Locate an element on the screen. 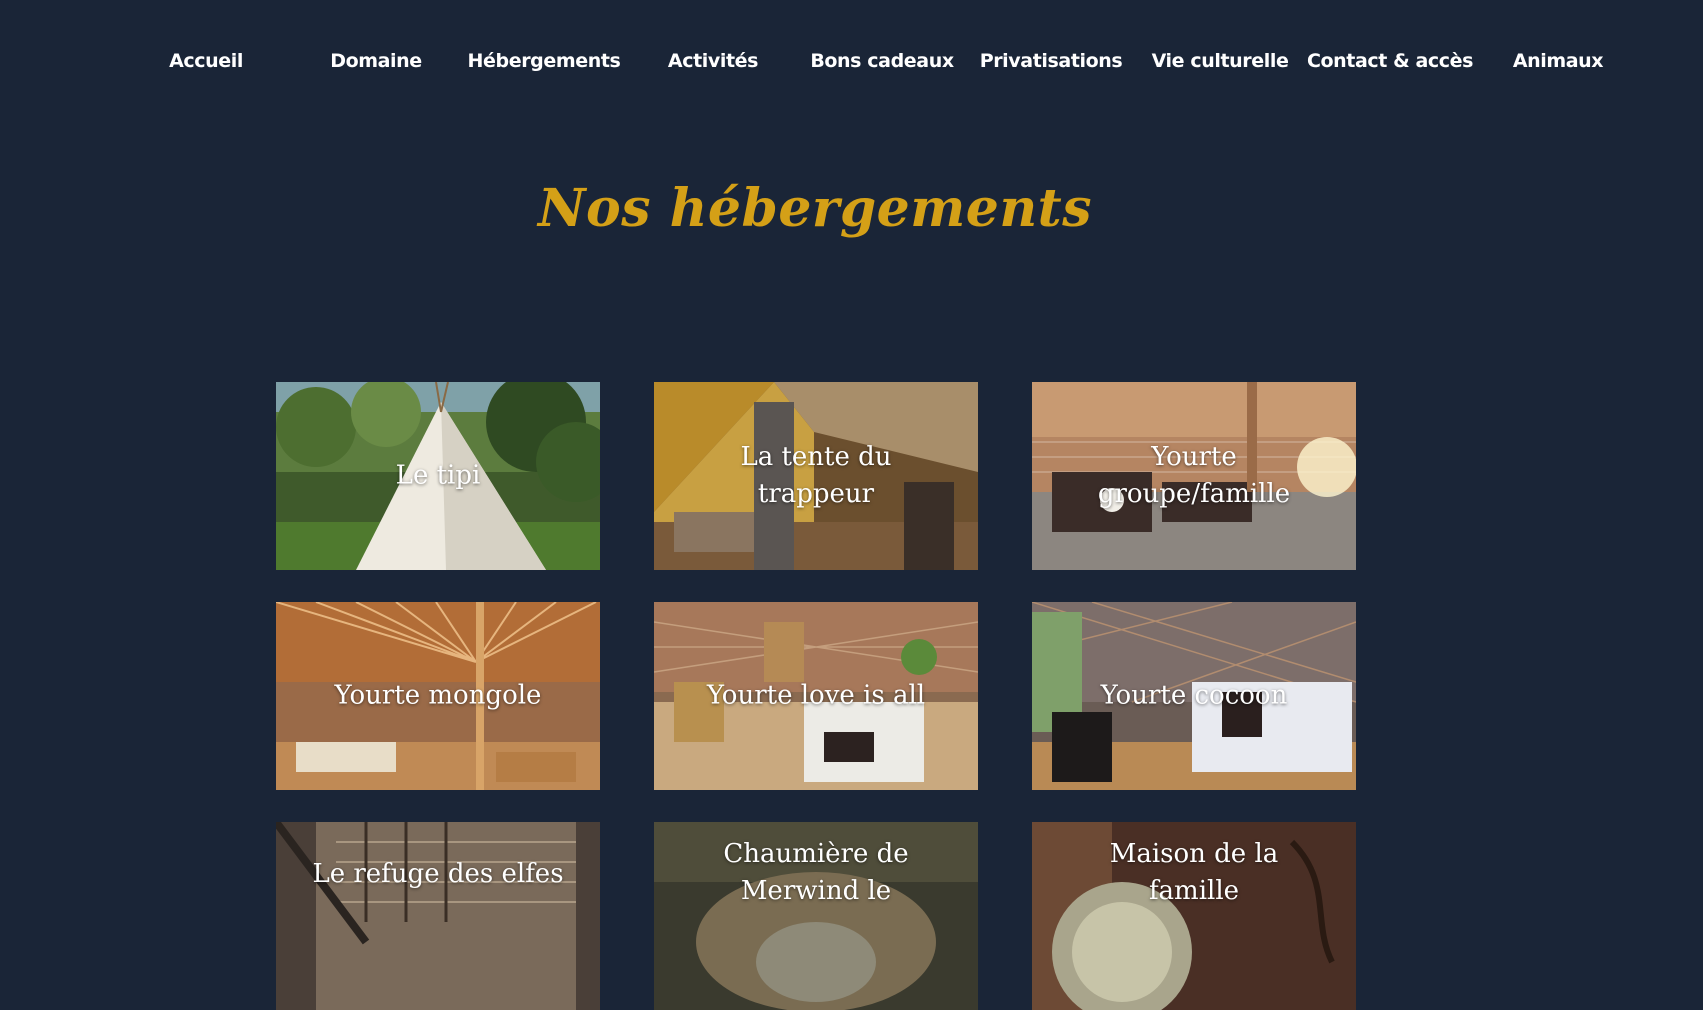  nav-contact-acces: Contact & accès is located at coordinates (1390, 61).